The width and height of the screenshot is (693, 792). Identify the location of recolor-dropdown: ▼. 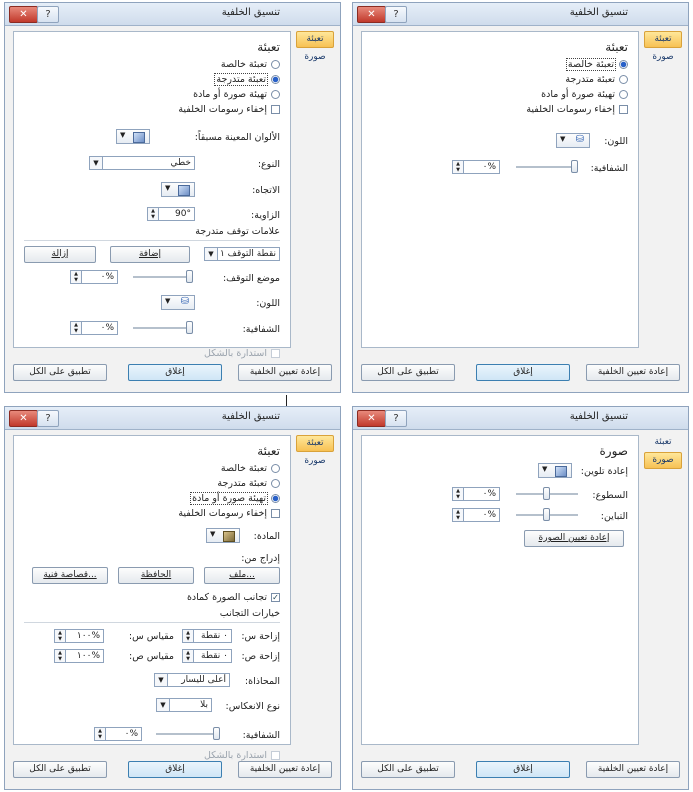
(555, 470).